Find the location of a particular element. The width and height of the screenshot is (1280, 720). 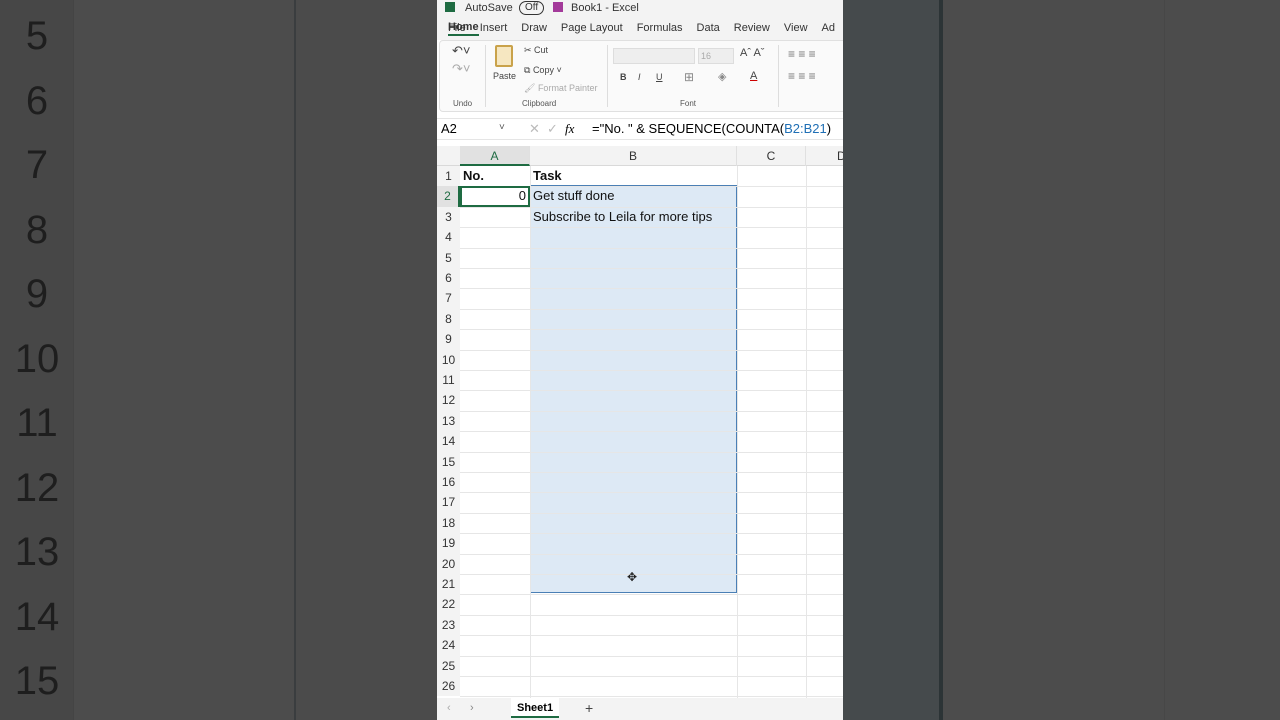

row-header-10: 10 is located at coordinates (448, 359).